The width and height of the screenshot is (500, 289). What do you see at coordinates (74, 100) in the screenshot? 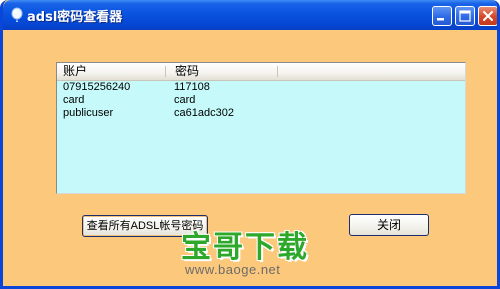
I see `account-cell: card` at bounding box center [74, 100].